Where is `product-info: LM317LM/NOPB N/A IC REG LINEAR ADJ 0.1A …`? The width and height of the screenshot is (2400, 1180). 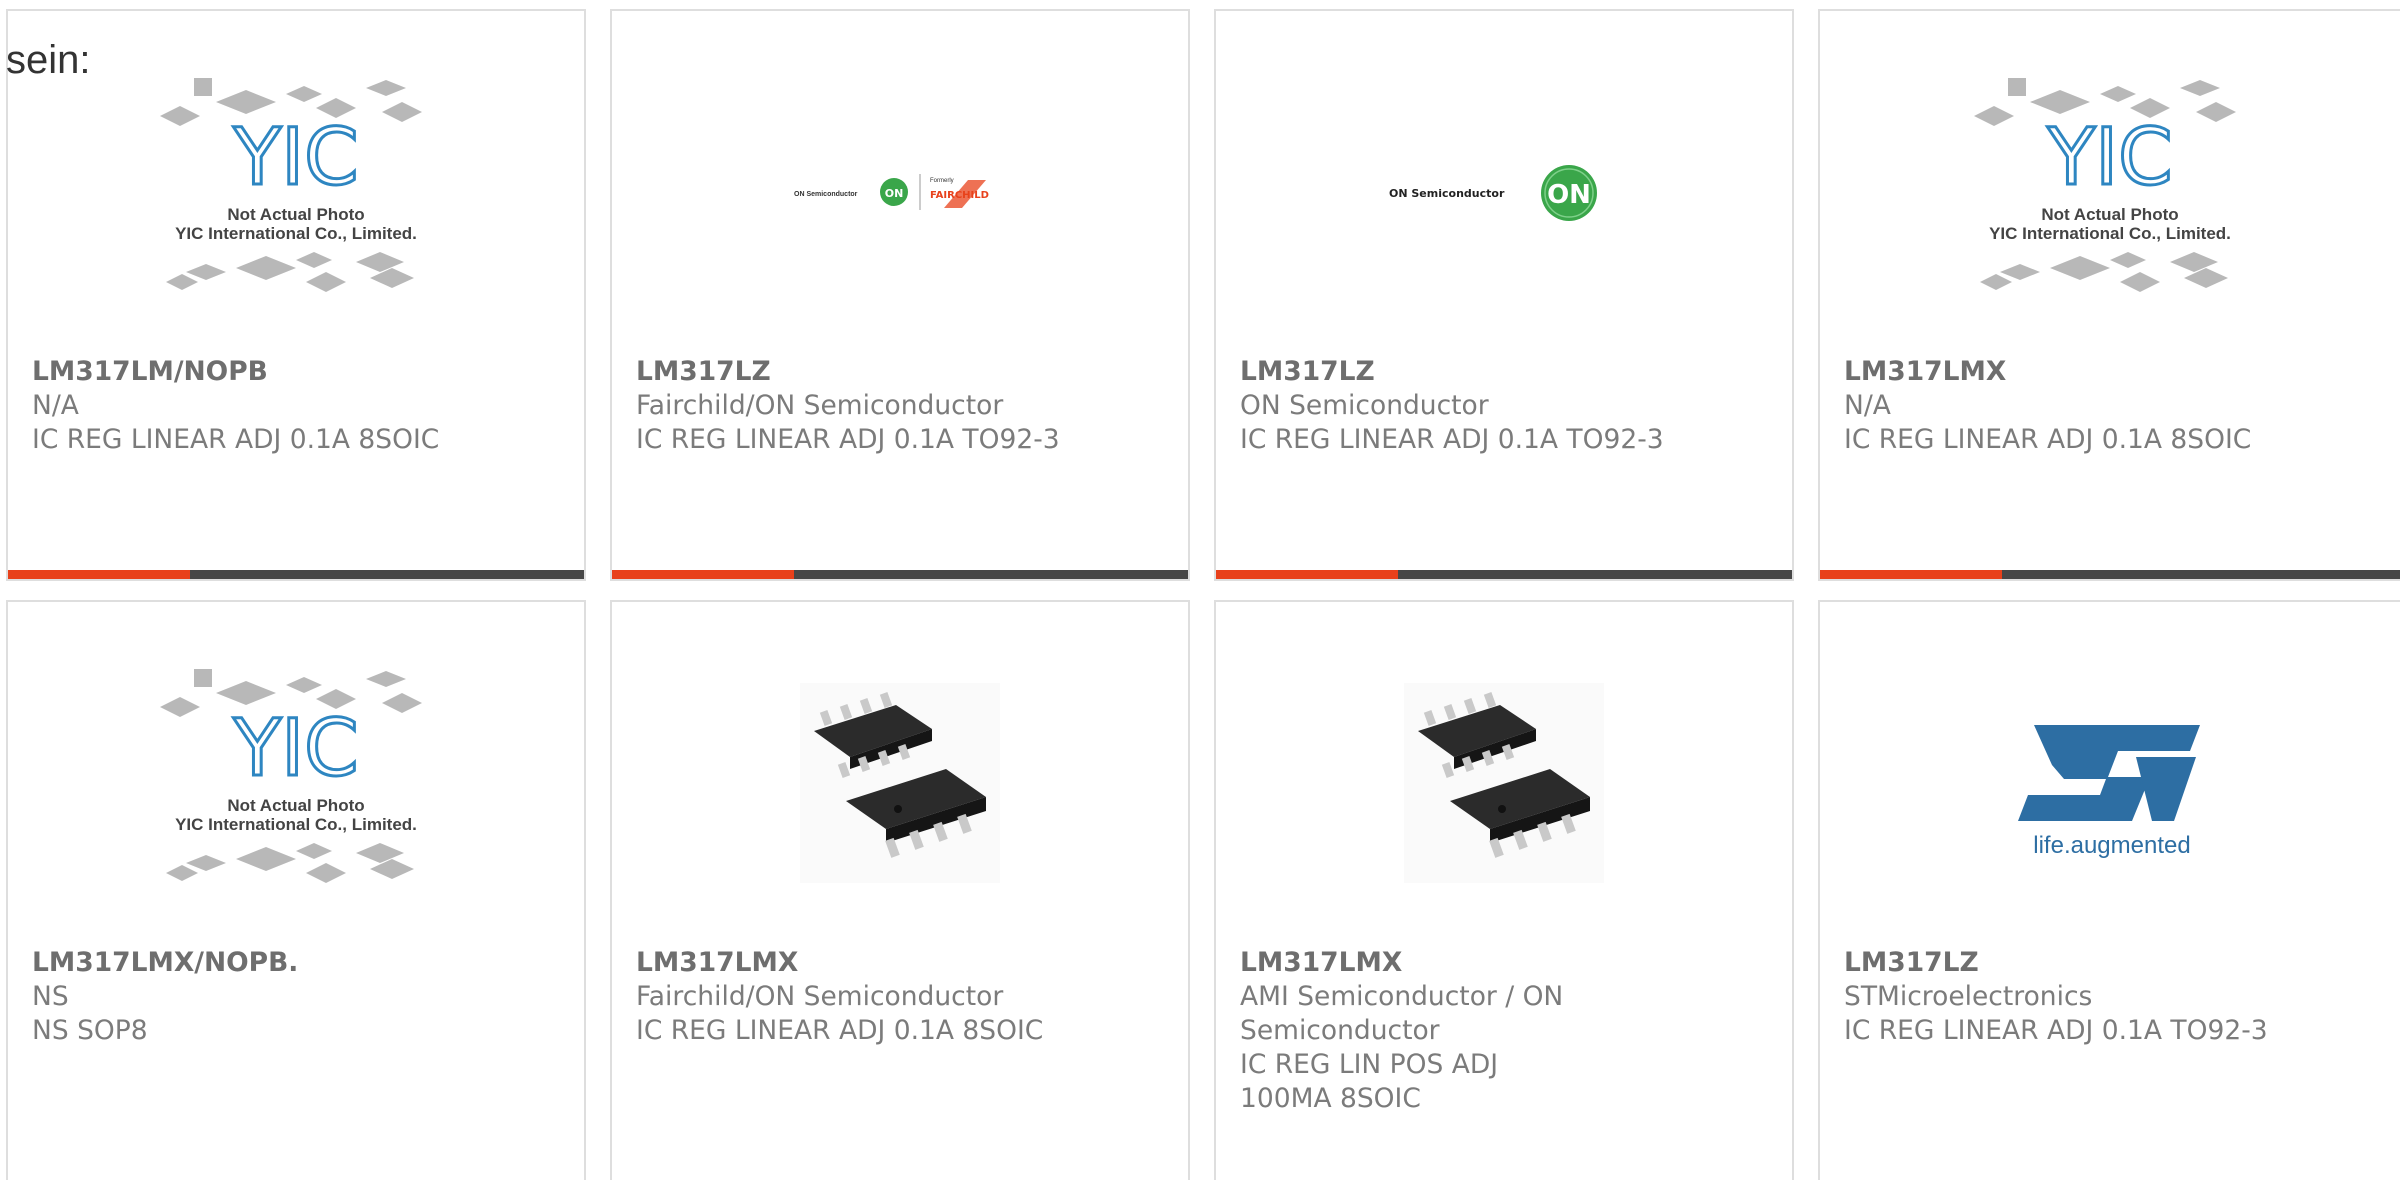 product-info: LM317LM/NOPB N/A IC REG LINEAR ADJ 0.1A … is located at coordinates (296, 406).